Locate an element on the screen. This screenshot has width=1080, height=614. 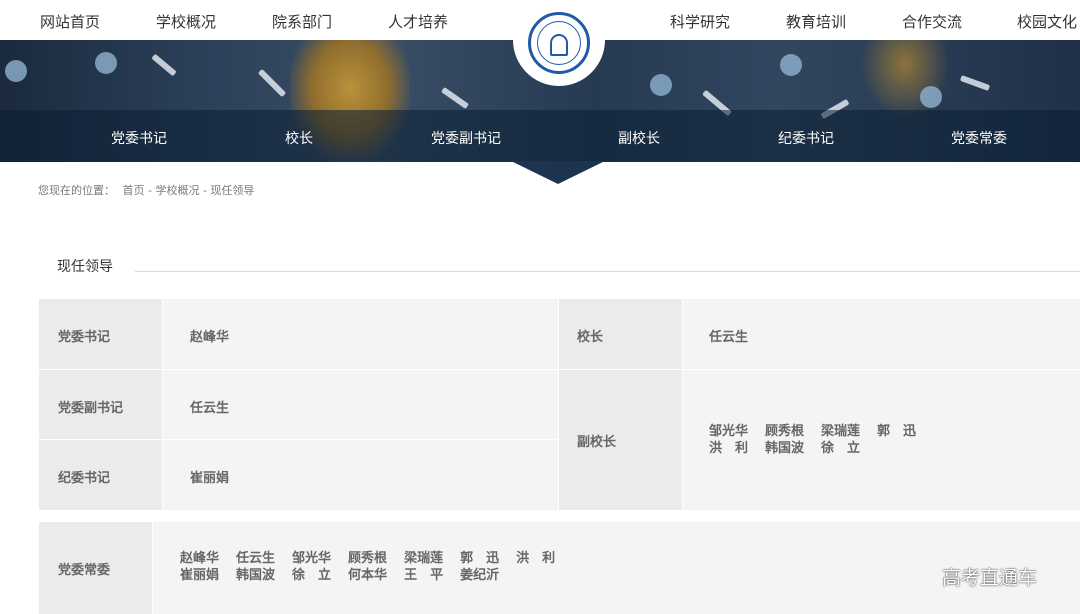
bell-icon is located at coordinates (559, 45).